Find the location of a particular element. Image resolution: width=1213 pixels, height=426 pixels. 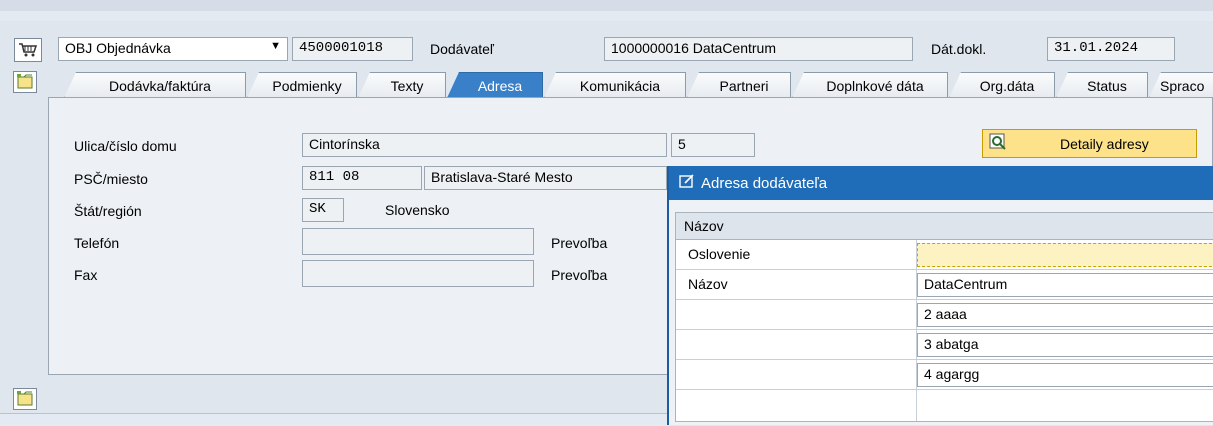

tab-org-data: Org.dáta is located at coordinates (1002, 85).